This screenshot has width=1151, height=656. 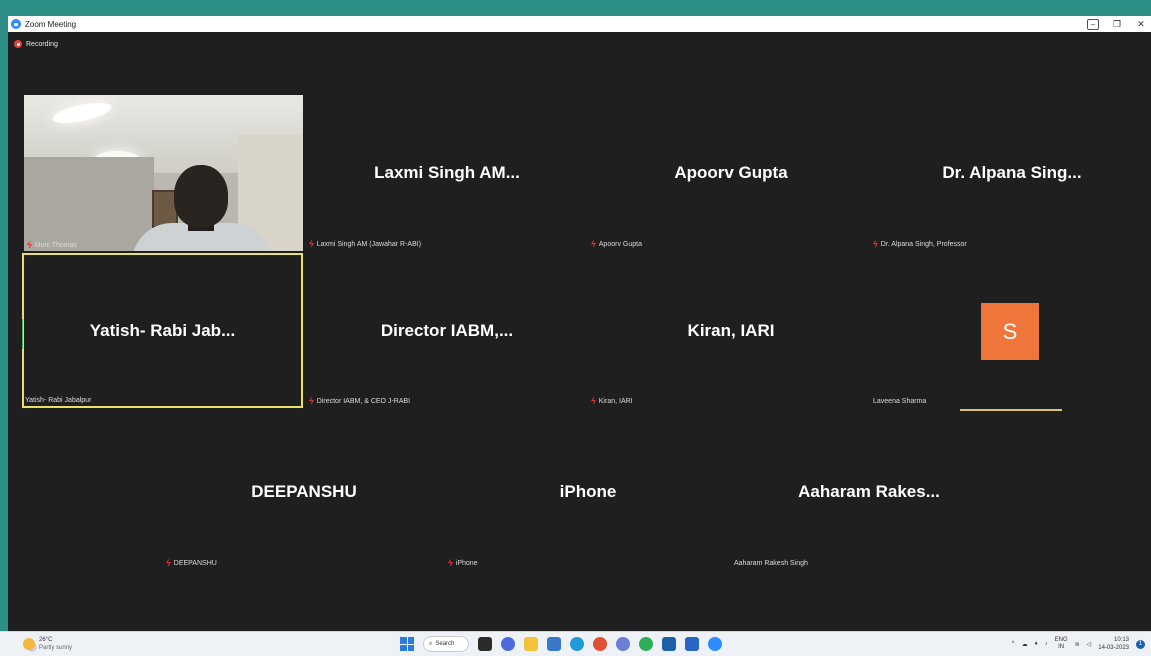 I want to click on window-controls: – ❐ ✕, so click(x=1117, y=24).